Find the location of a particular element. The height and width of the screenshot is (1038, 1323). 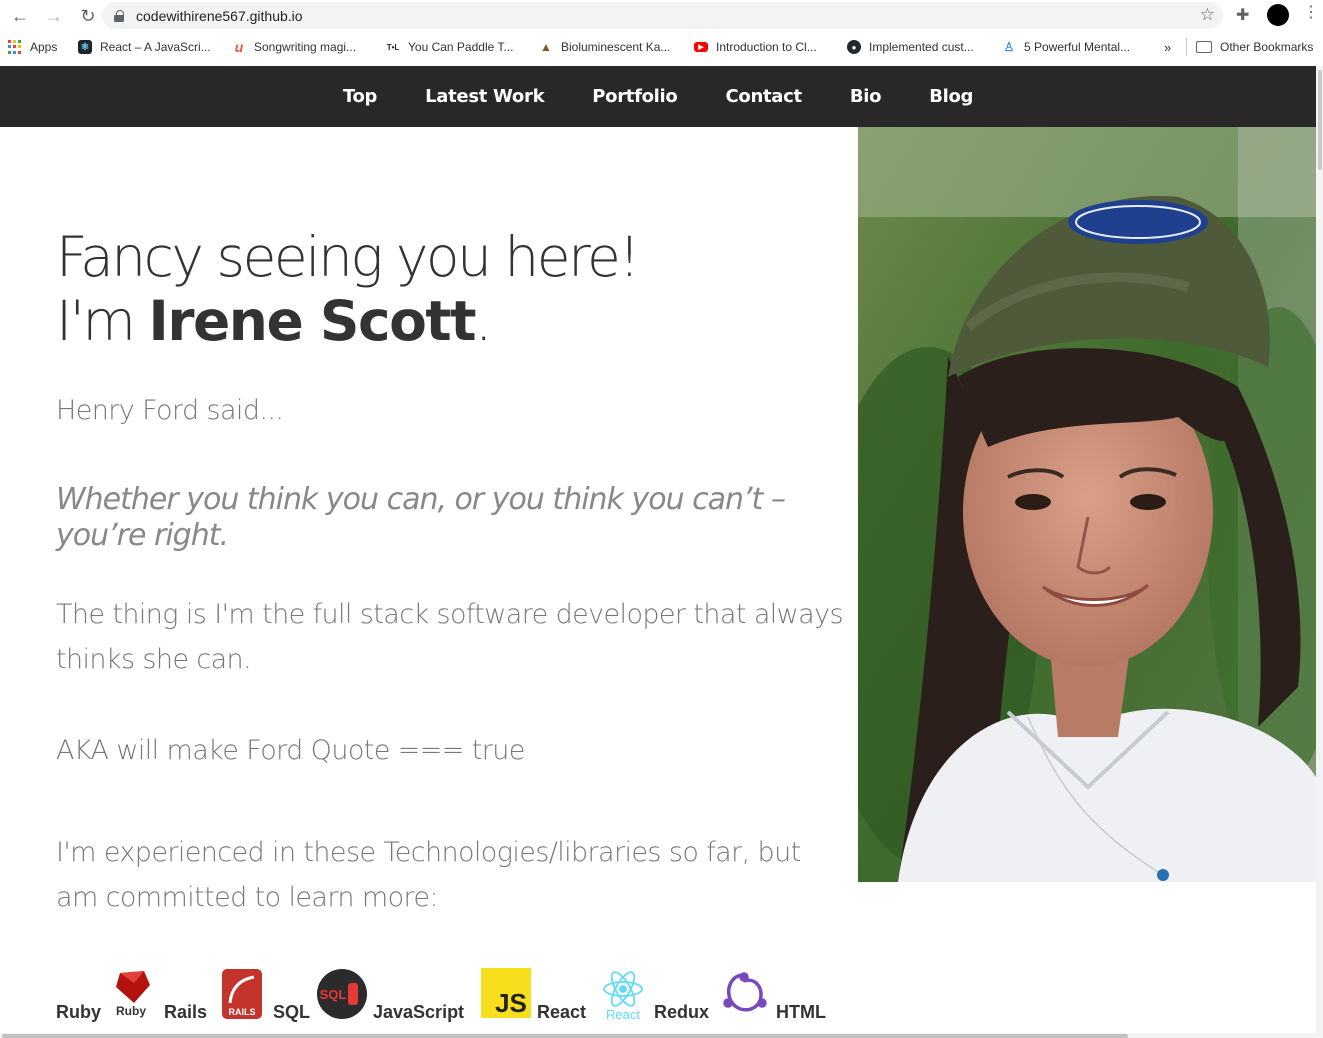

address-bar: codewithirene567.github.io ☆ is located at coordinates (662, 15).